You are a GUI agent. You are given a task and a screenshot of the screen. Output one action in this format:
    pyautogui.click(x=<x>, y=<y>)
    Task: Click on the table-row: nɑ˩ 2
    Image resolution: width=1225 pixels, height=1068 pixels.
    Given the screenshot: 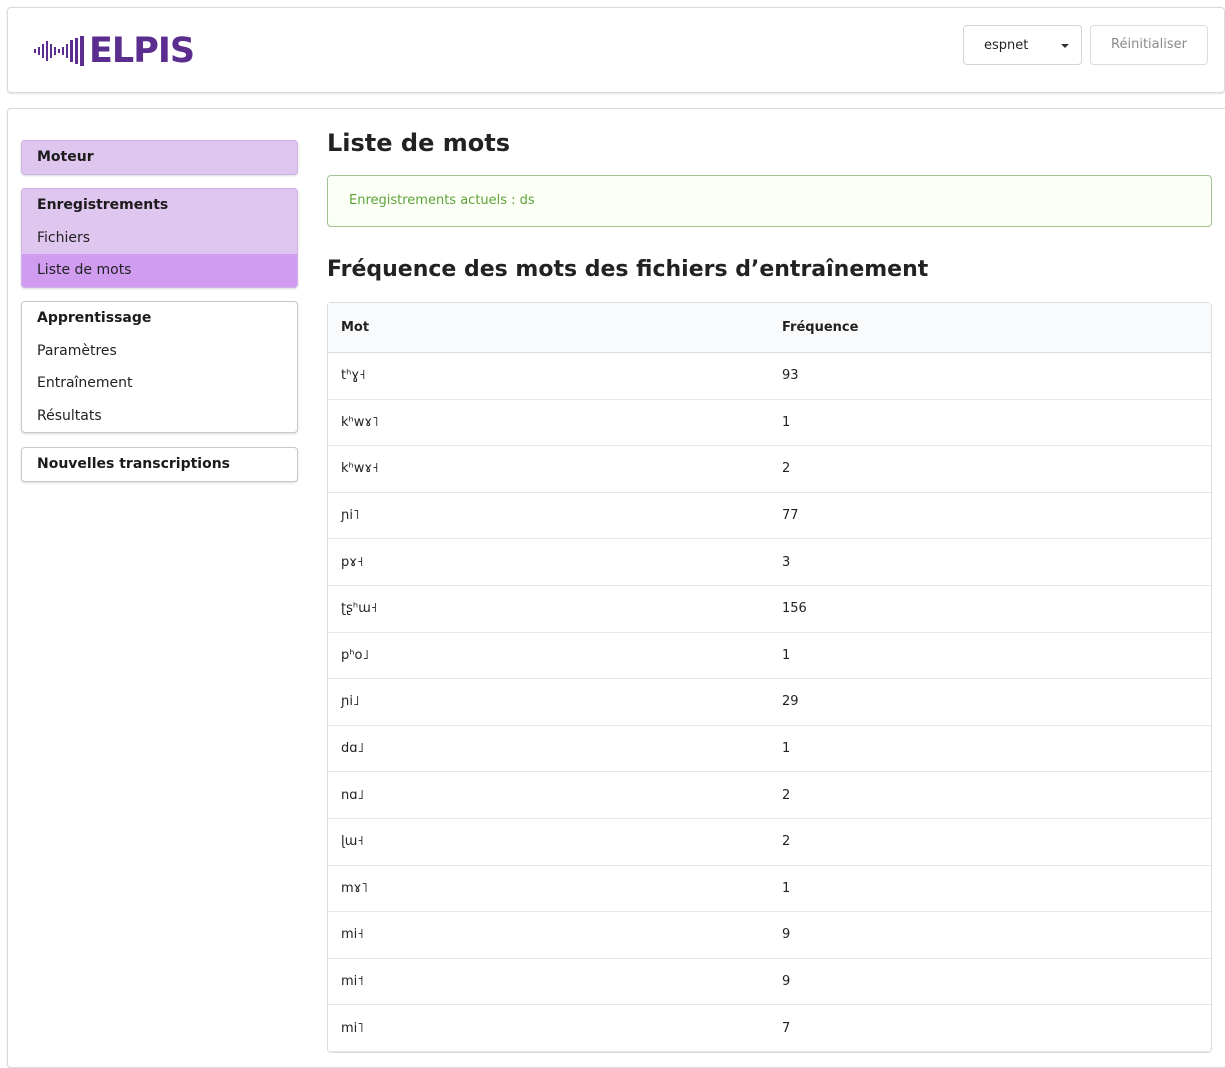 What is the action you would take?
    pyautogui.click(x=769, y=795)
    